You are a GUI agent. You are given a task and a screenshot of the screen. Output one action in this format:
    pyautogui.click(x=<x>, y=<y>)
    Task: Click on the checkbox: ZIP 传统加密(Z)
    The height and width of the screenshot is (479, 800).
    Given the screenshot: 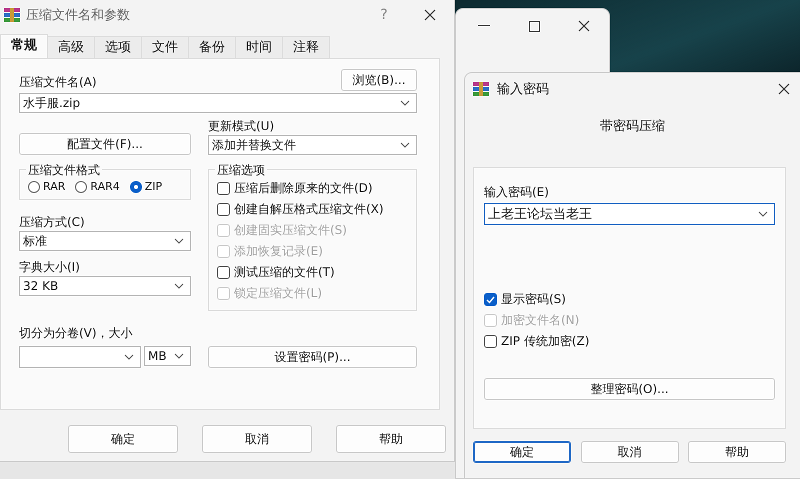 What is the action you would take?
    pyautogui.click(x=629, y=341)
    